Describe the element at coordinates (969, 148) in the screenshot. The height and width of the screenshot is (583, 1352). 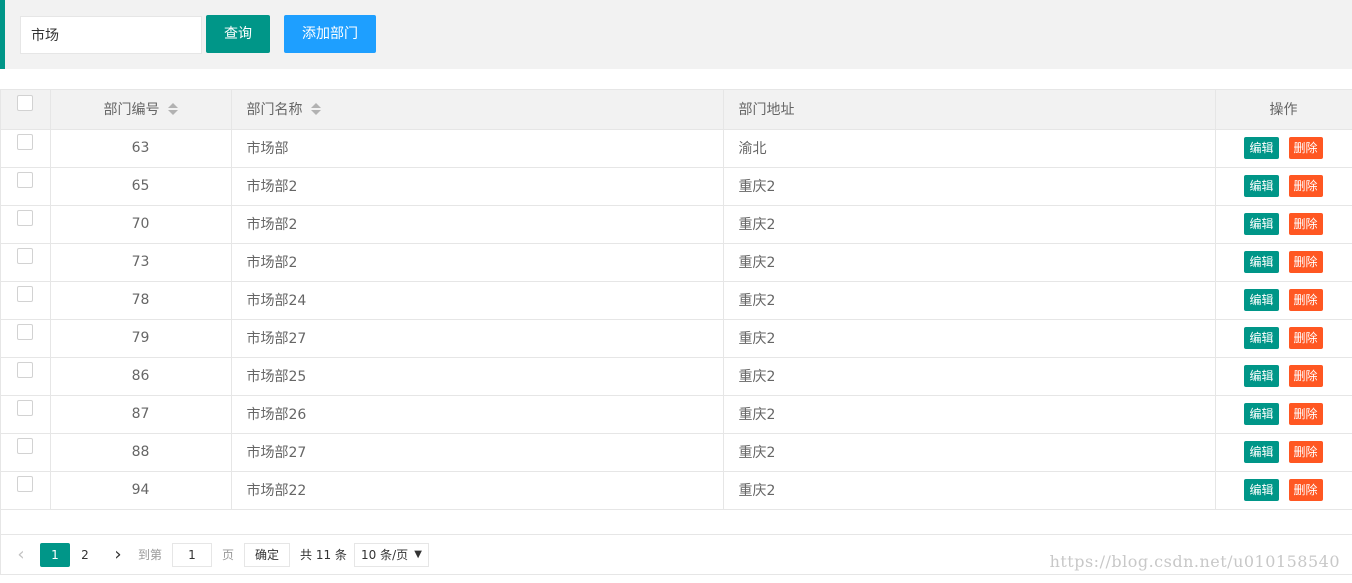
I see `cell-address: 渝北` at that location.